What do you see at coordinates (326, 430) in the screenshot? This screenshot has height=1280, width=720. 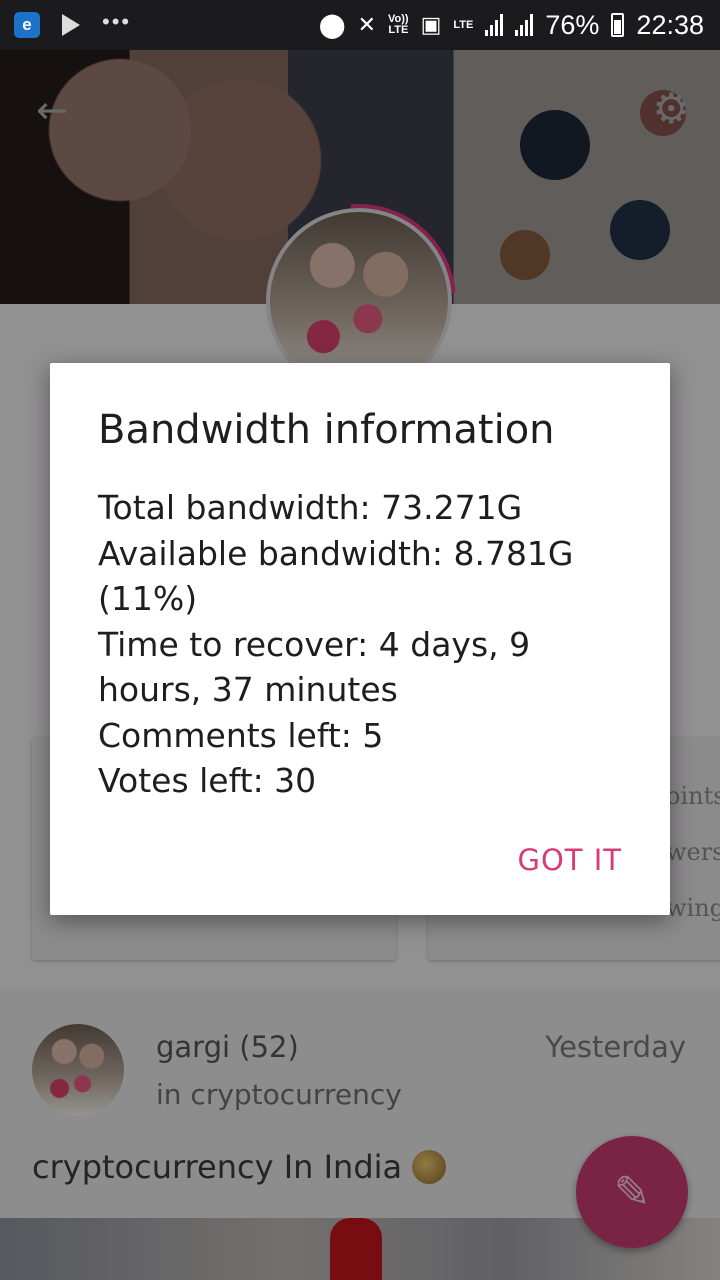 I see `dialog-title: Bandwidth information` at bounding box center [326, 430].